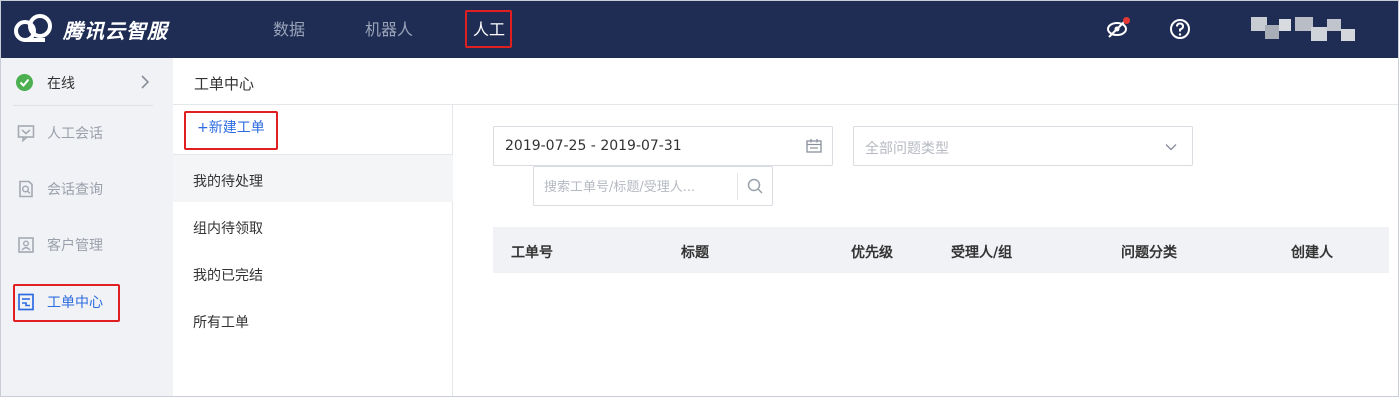 Image resolution: width=1399 pixels, height=397 pixels. I want to click on list-item-label: 所有工单, so click(221, 323).